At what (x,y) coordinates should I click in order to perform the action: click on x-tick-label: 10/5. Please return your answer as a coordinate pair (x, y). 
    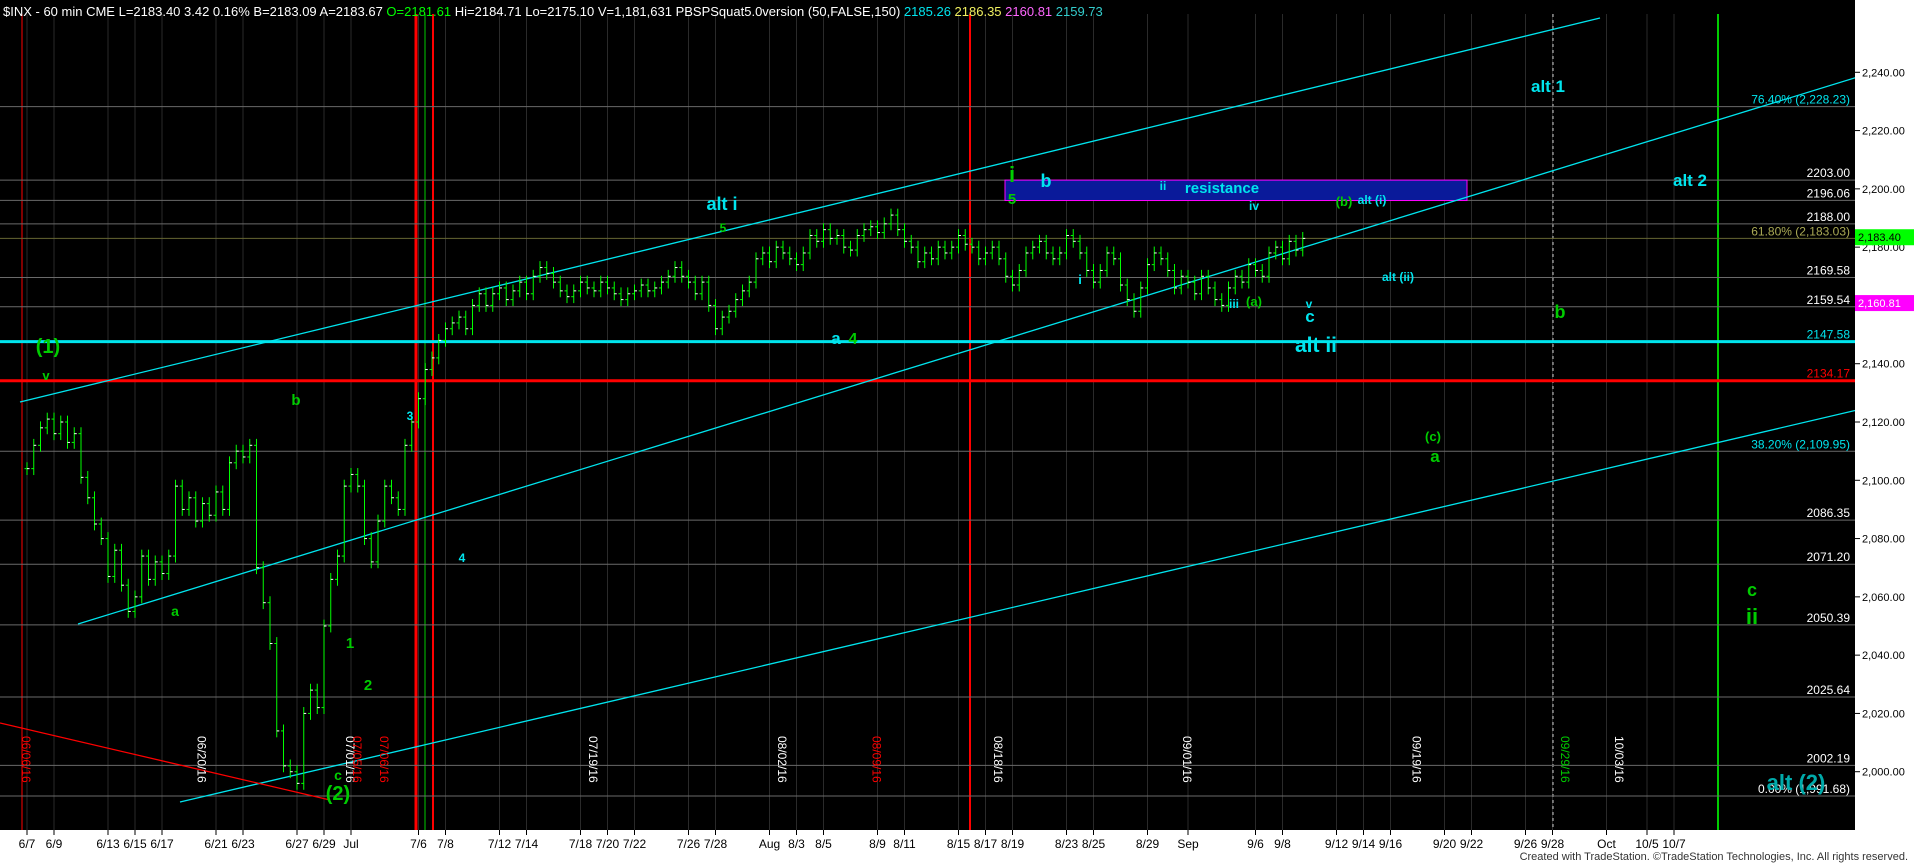
    Looking at the image, I should click on (1647, 844).